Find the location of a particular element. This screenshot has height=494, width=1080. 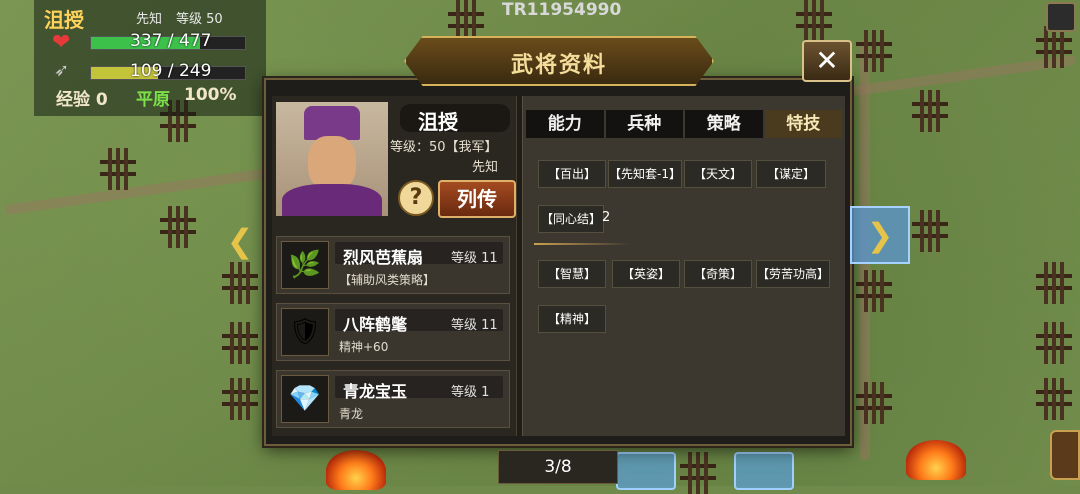

equipment-name: 八阵鹤氅 is located at coordinates (375, 324).